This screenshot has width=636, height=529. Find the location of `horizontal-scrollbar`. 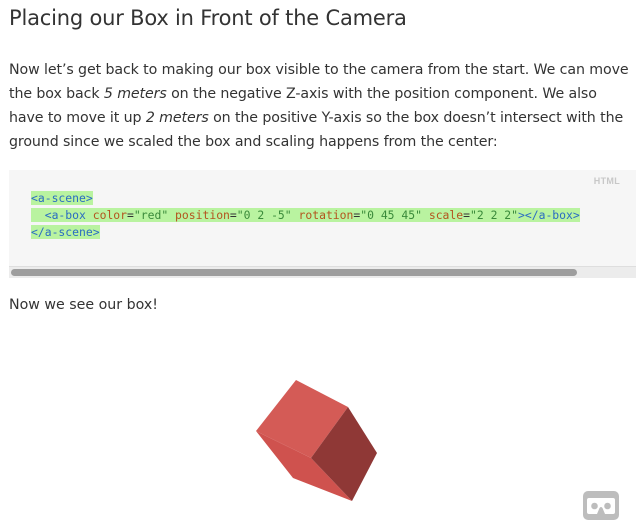

horizontal-scrollbar is located at coordinates (322, 272).